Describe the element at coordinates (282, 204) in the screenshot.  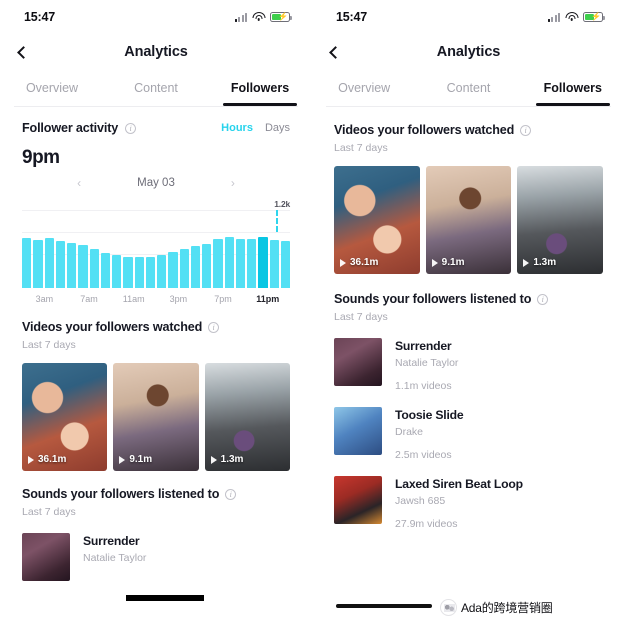
I see `chart-peak-label: 1.2k` at that location.